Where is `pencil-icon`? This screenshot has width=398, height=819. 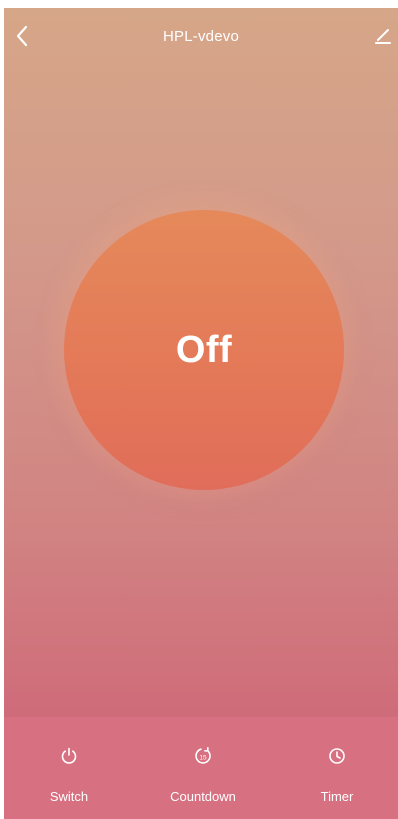
pencil-icon is located at coordinates (383, 36).